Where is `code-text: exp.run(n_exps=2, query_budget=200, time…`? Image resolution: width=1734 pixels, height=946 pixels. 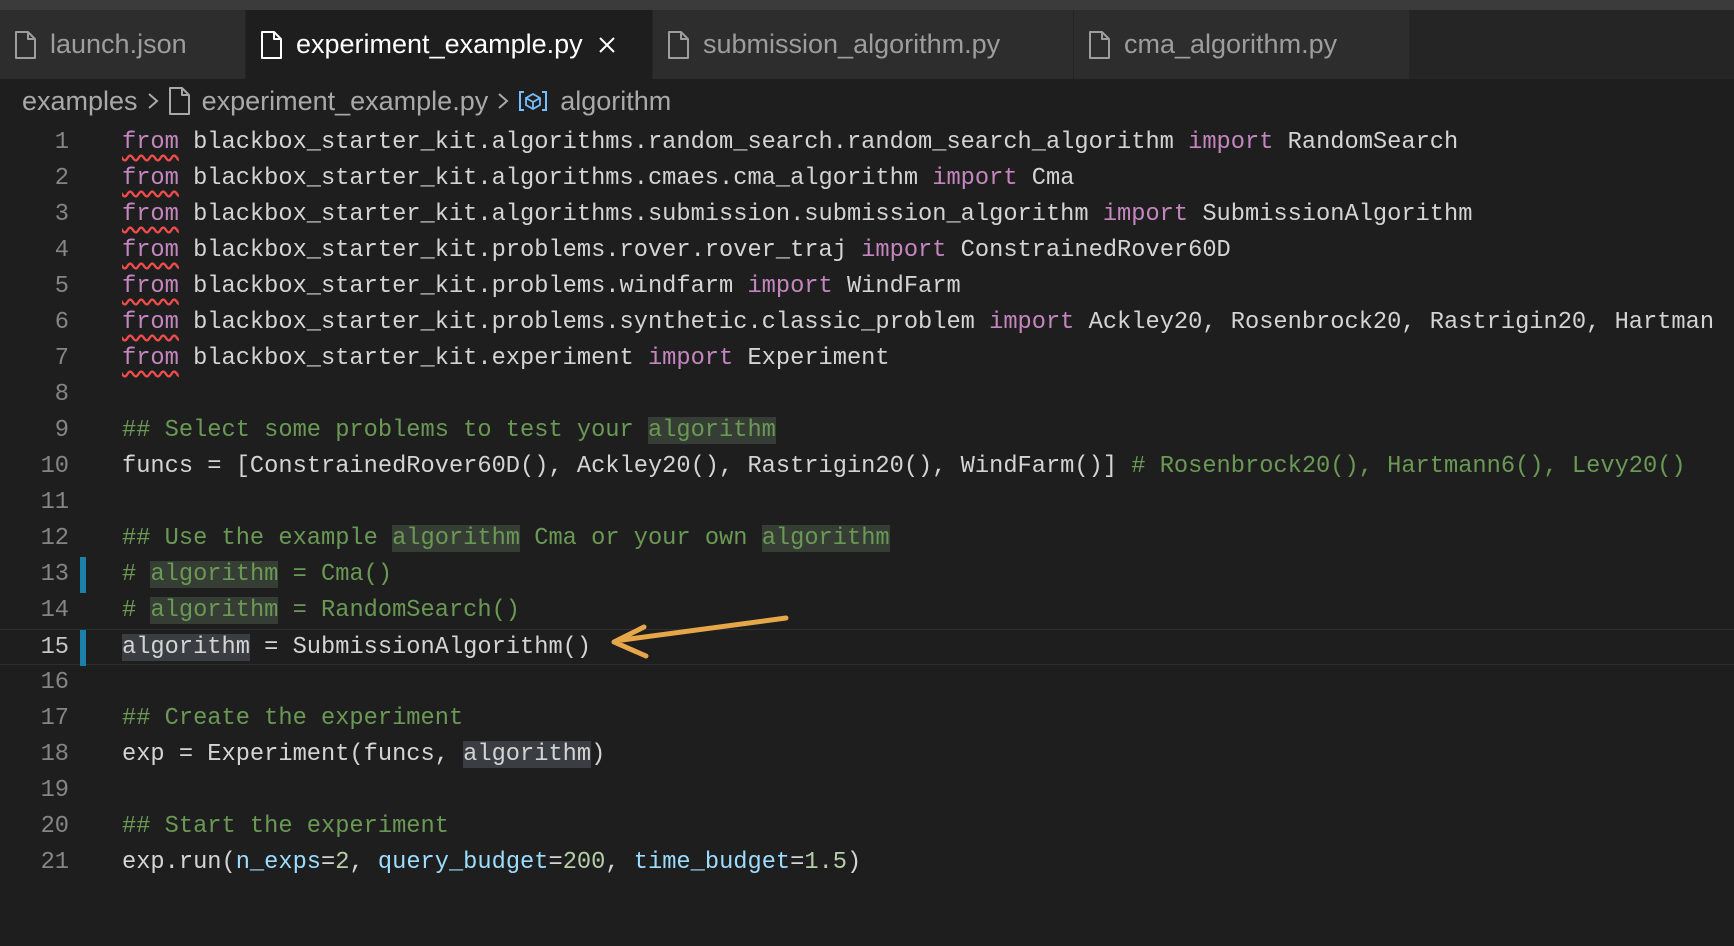 code-text: exp.run(n_exps=2, query_budget=200, time… is located at coordinates (491, 863).